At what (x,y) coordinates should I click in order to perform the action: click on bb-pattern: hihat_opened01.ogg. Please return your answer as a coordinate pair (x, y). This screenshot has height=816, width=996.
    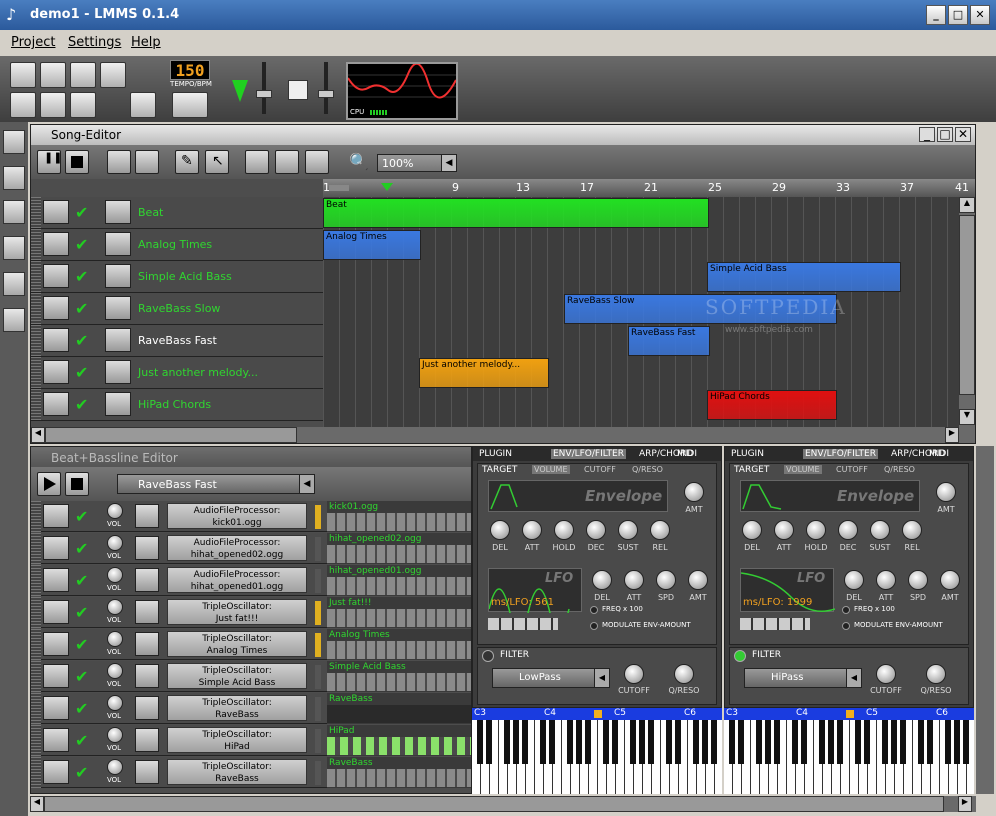
    Looking at the image, I should click on (399, 580).